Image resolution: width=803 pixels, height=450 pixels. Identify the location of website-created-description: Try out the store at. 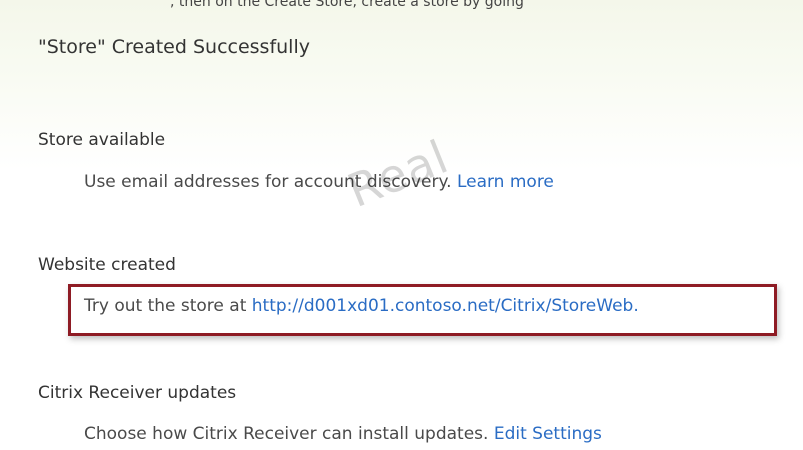
(168, 306).